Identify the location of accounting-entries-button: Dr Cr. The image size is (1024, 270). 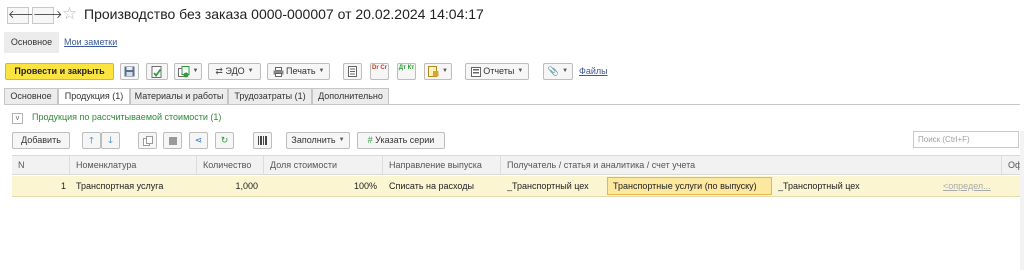
(379, 71).